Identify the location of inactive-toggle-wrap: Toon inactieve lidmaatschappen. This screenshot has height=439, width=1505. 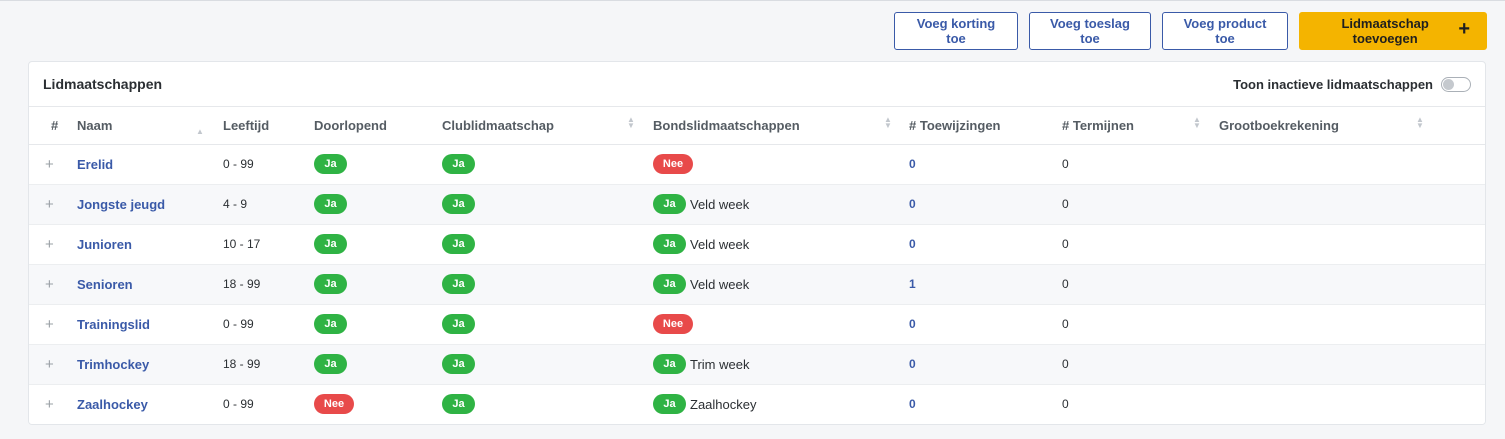
(1352, 84).